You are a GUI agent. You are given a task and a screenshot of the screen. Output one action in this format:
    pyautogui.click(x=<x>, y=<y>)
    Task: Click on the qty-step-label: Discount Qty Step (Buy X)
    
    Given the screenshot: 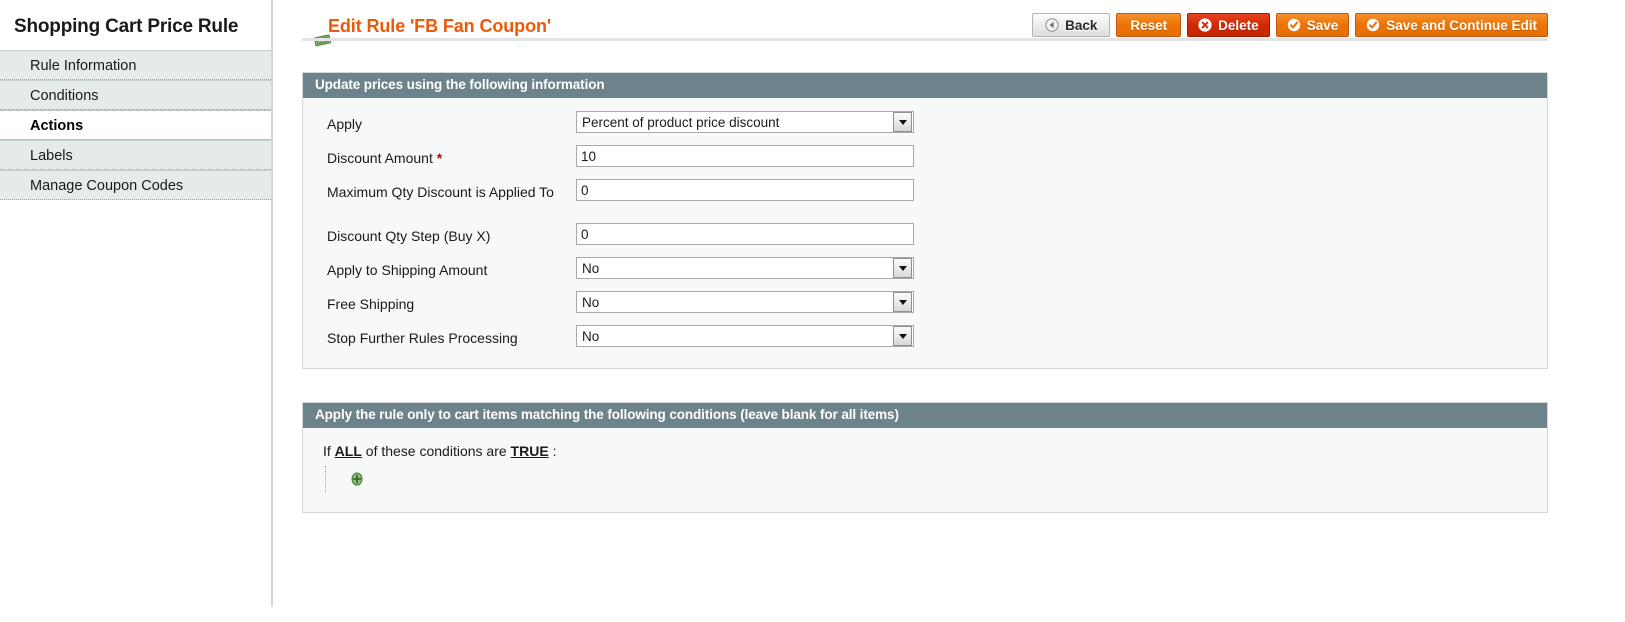 What is the action you would take?
    pyautogui.click(x=409, y=236)
    